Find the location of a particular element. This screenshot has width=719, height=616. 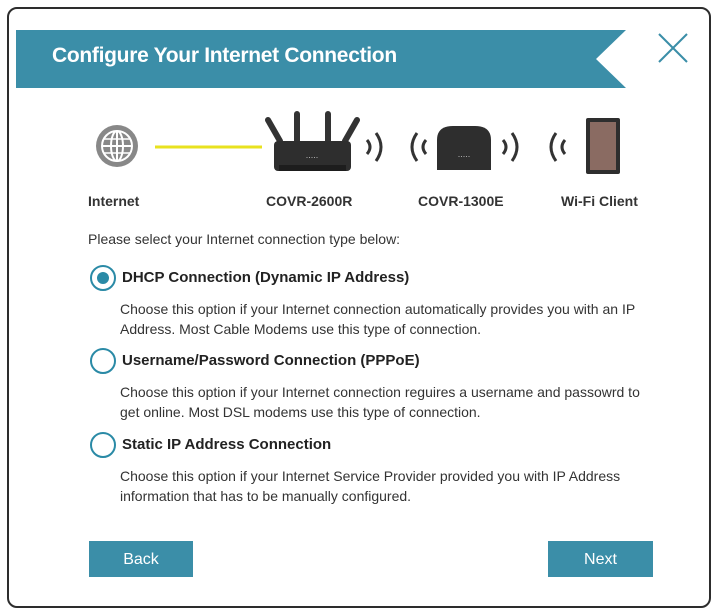

globe-icon is located at coordinates (117, 146).